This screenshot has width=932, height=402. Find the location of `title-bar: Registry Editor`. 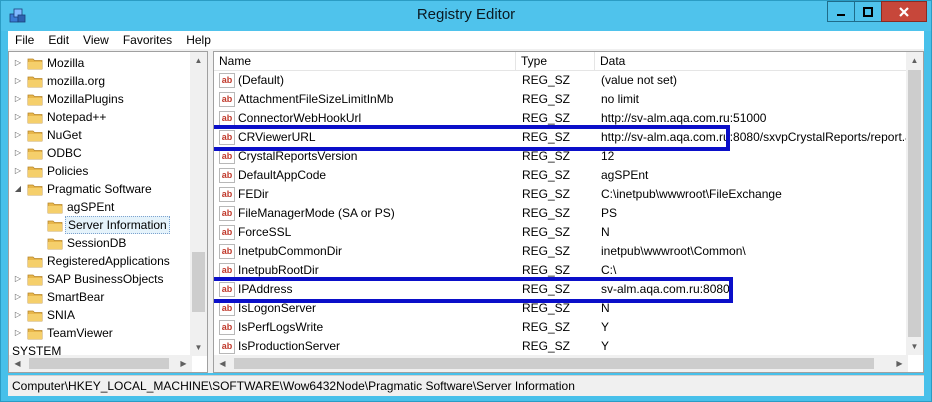

title-bar: Registry Editor is located at coordinates (466, 16).